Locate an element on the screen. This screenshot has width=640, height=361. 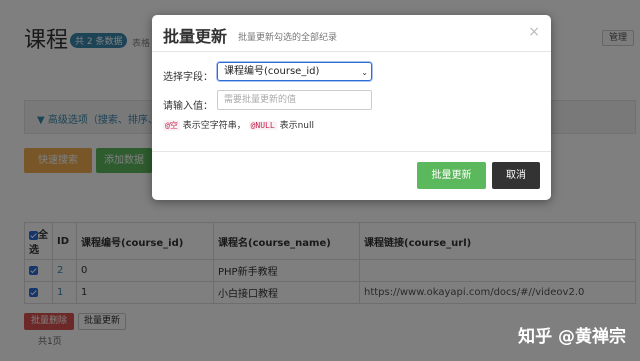
field-select: 课程编号(course_id) ⌄ is located at coordinates (294, 71).